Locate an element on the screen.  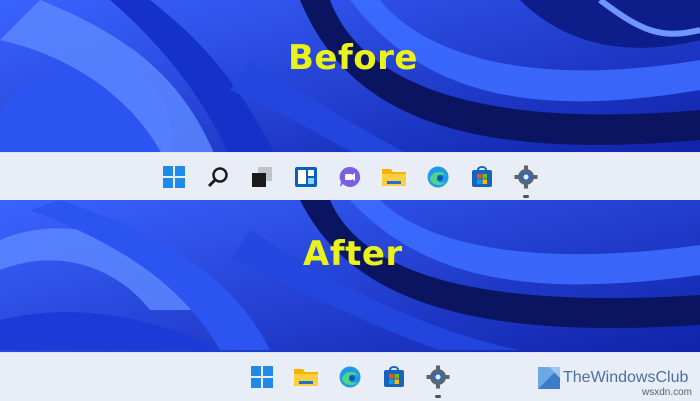
teams-chat-icon is located at coordinates (350, 177).